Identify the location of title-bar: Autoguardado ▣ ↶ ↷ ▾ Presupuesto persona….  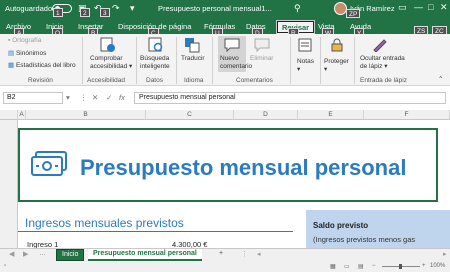
(225, 9).